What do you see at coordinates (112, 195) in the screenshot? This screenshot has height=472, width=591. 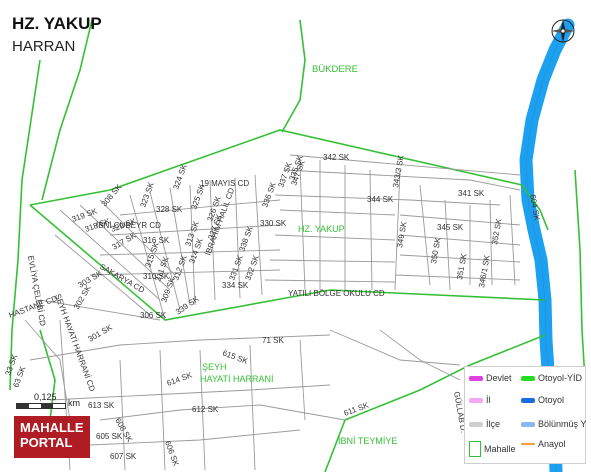 I see `street-label: 308 SK` at bounding box center [112, 195].